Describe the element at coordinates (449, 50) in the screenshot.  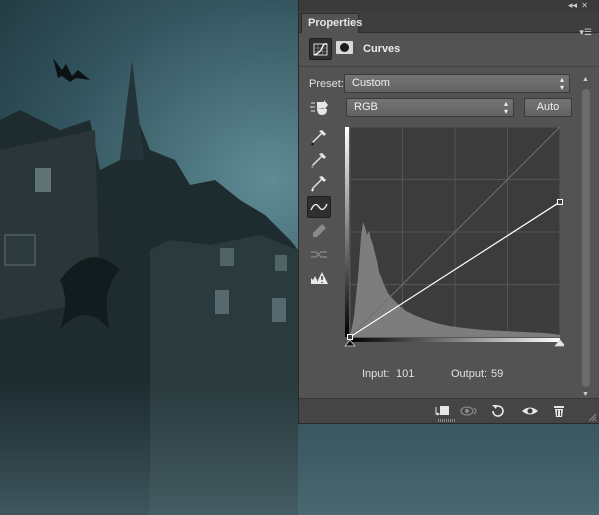
I see `properties-header: Curves` at that location.